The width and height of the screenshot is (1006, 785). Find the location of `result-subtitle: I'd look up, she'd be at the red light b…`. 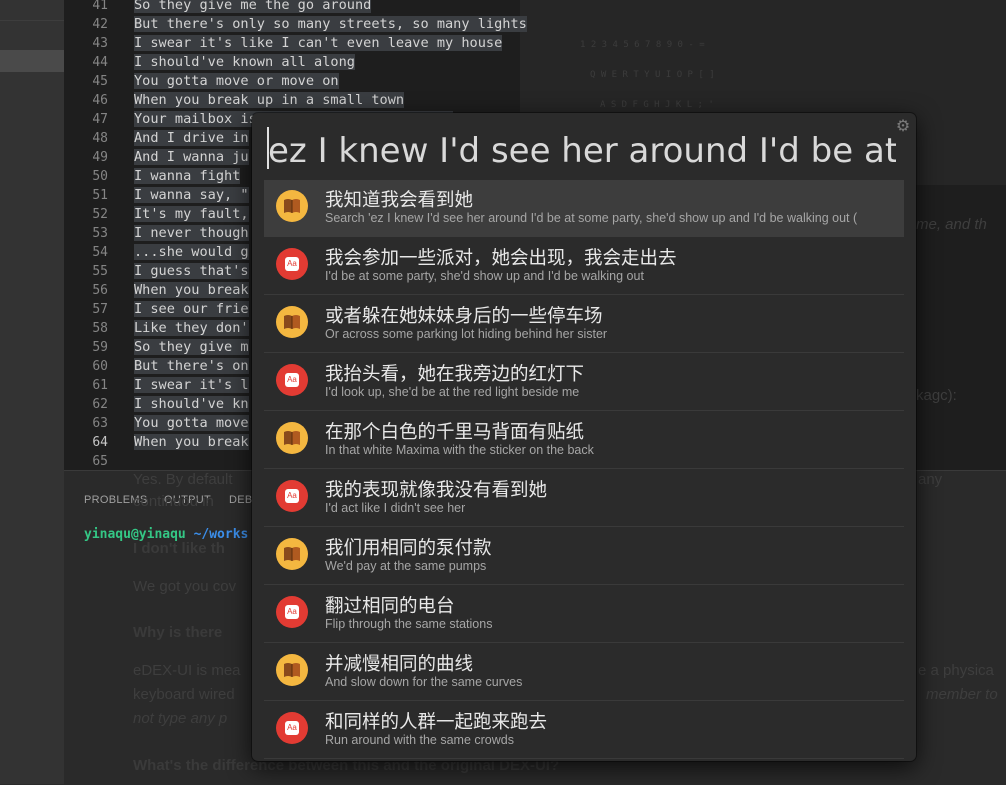

result-subtitle: I'd look up, she'd be at the red light b… is located at coordinates (452, 392).